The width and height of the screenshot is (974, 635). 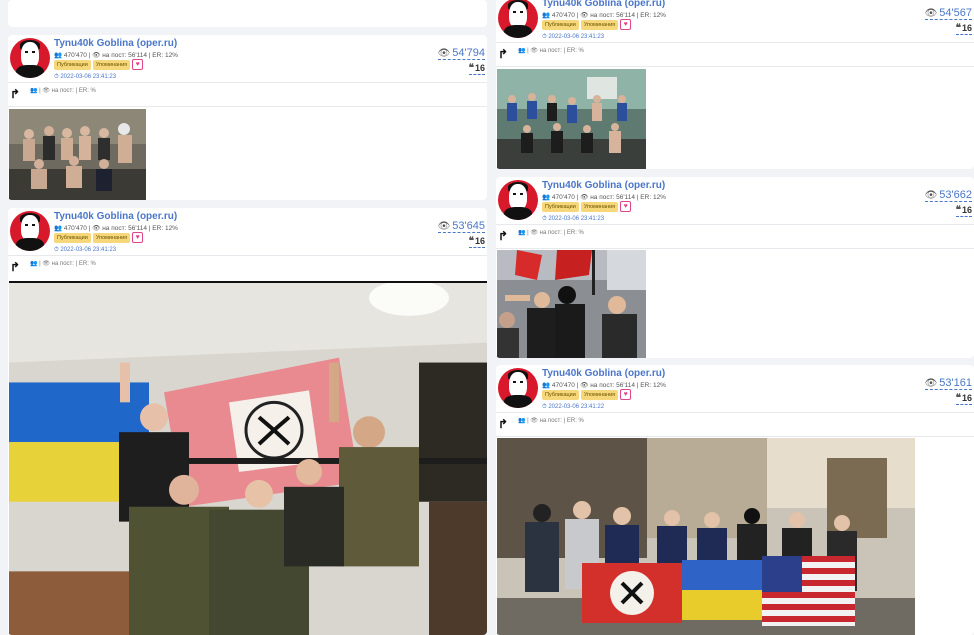 I want to click on views-count: 👁 53'161, so click(x=948, y=383).